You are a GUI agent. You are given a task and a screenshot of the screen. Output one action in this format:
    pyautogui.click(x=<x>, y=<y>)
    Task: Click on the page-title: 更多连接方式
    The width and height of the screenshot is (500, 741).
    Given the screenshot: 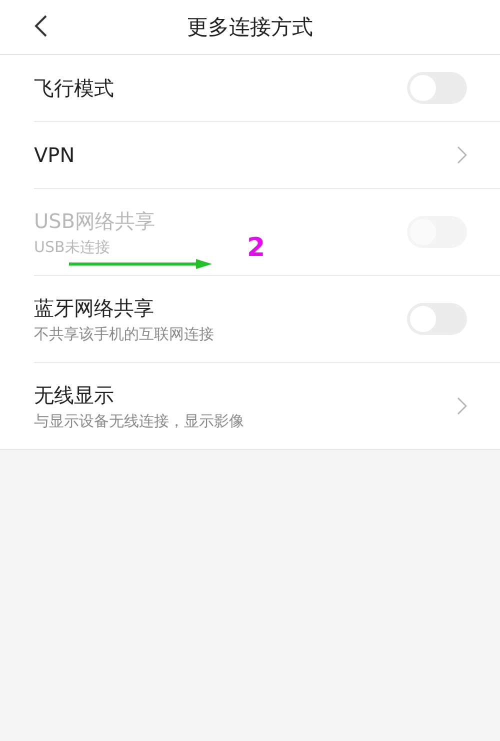 What is the action you would take?
    pyautogui.click(x=250, y=27)
    